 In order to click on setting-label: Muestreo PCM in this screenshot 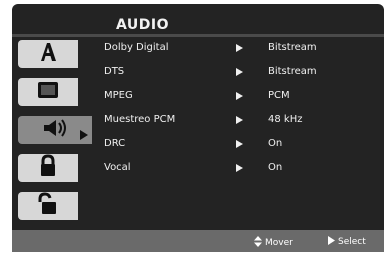, I will do `click(140, 119)`.